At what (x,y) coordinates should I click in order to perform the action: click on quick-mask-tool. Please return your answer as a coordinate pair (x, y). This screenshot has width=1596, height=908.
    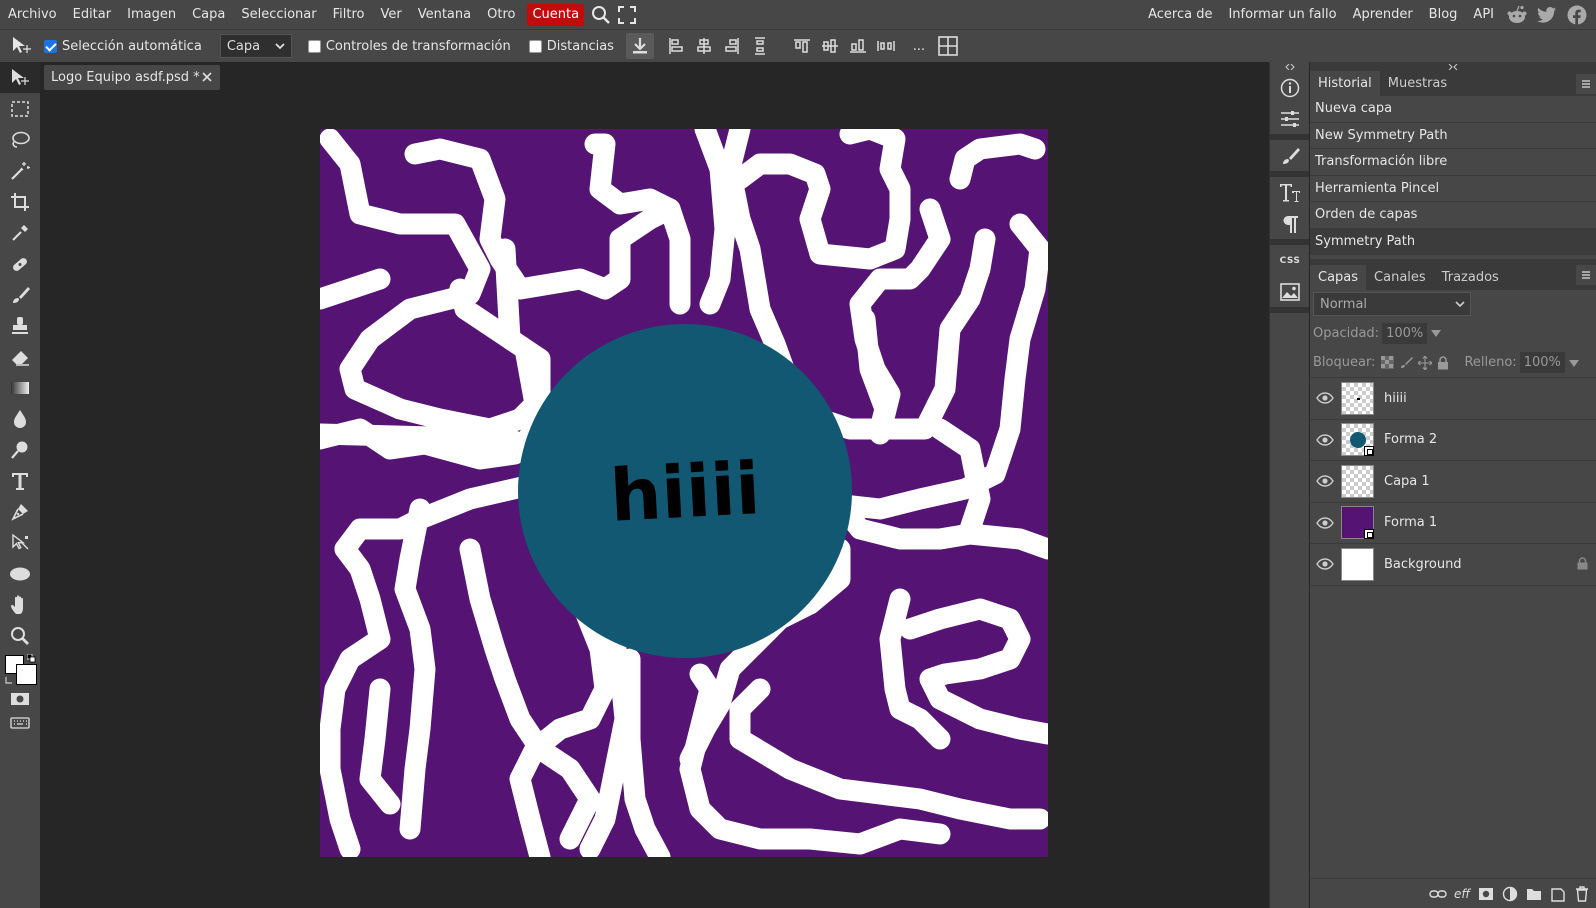
    Looking at the image, I should click on (20, 699).